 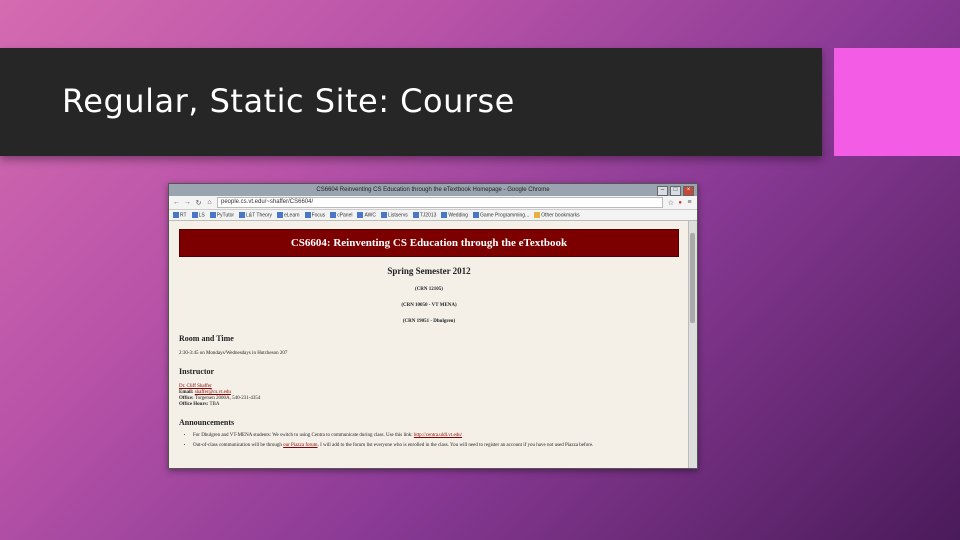 I want to click on office-value: Torgersen 2000A, 540-231-4354, so click(x=227, y=398).